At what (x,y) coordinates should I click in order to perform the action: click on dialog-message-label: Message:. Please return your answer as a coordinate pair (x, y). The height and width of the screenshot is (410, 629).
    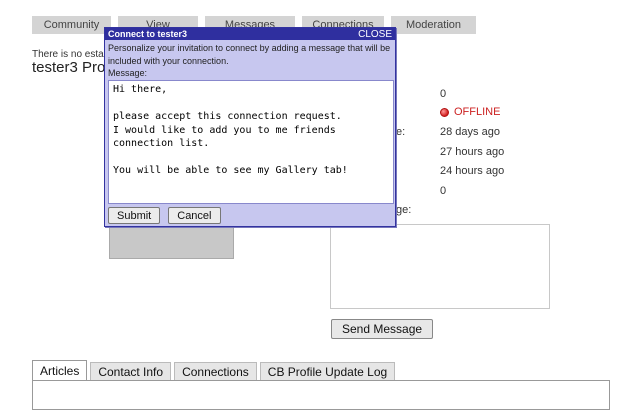
    Looking at the image, I should click on (128, 73).